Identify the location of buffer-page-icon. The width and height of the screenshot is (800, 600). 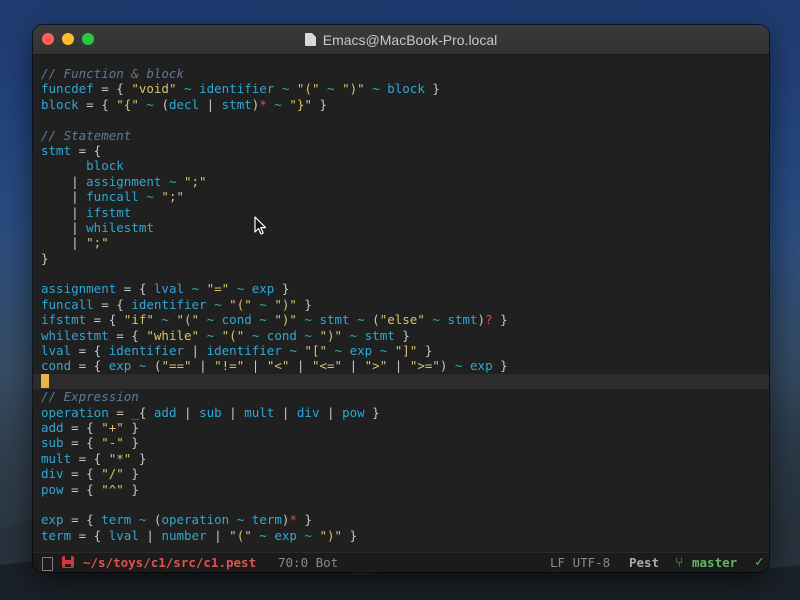
(47, 564).